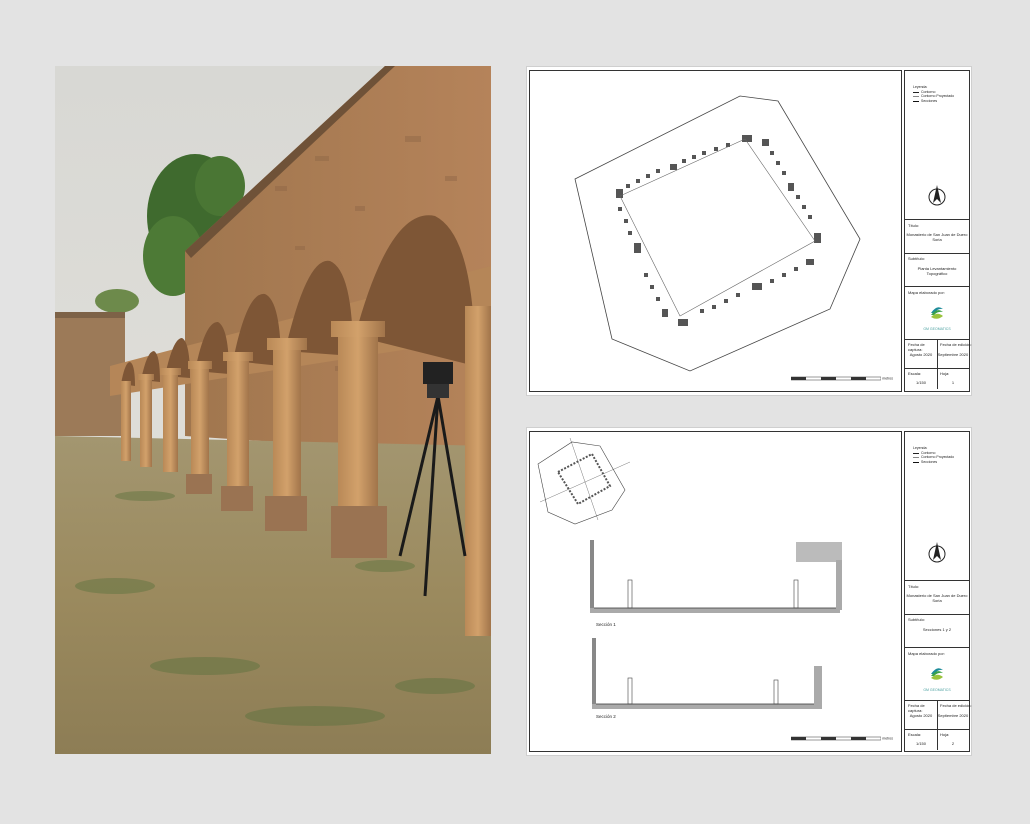 Image resolution: width=1030 pixels, height=824 pixels. I want to click on sheet-value: 1, so click(953, 382).